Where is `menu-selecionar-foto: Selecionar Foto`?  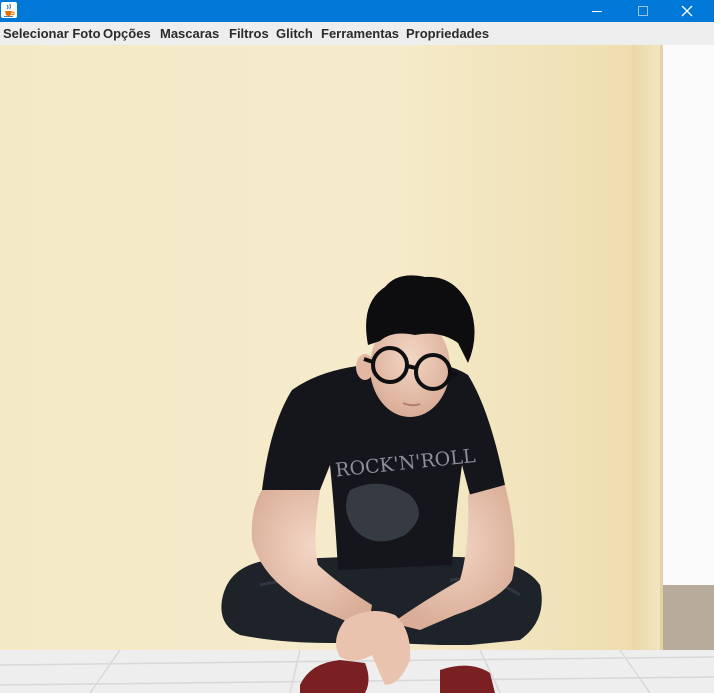 menu-selecionar-foto: Selecionar Foto is located at coordinates (52, 33).